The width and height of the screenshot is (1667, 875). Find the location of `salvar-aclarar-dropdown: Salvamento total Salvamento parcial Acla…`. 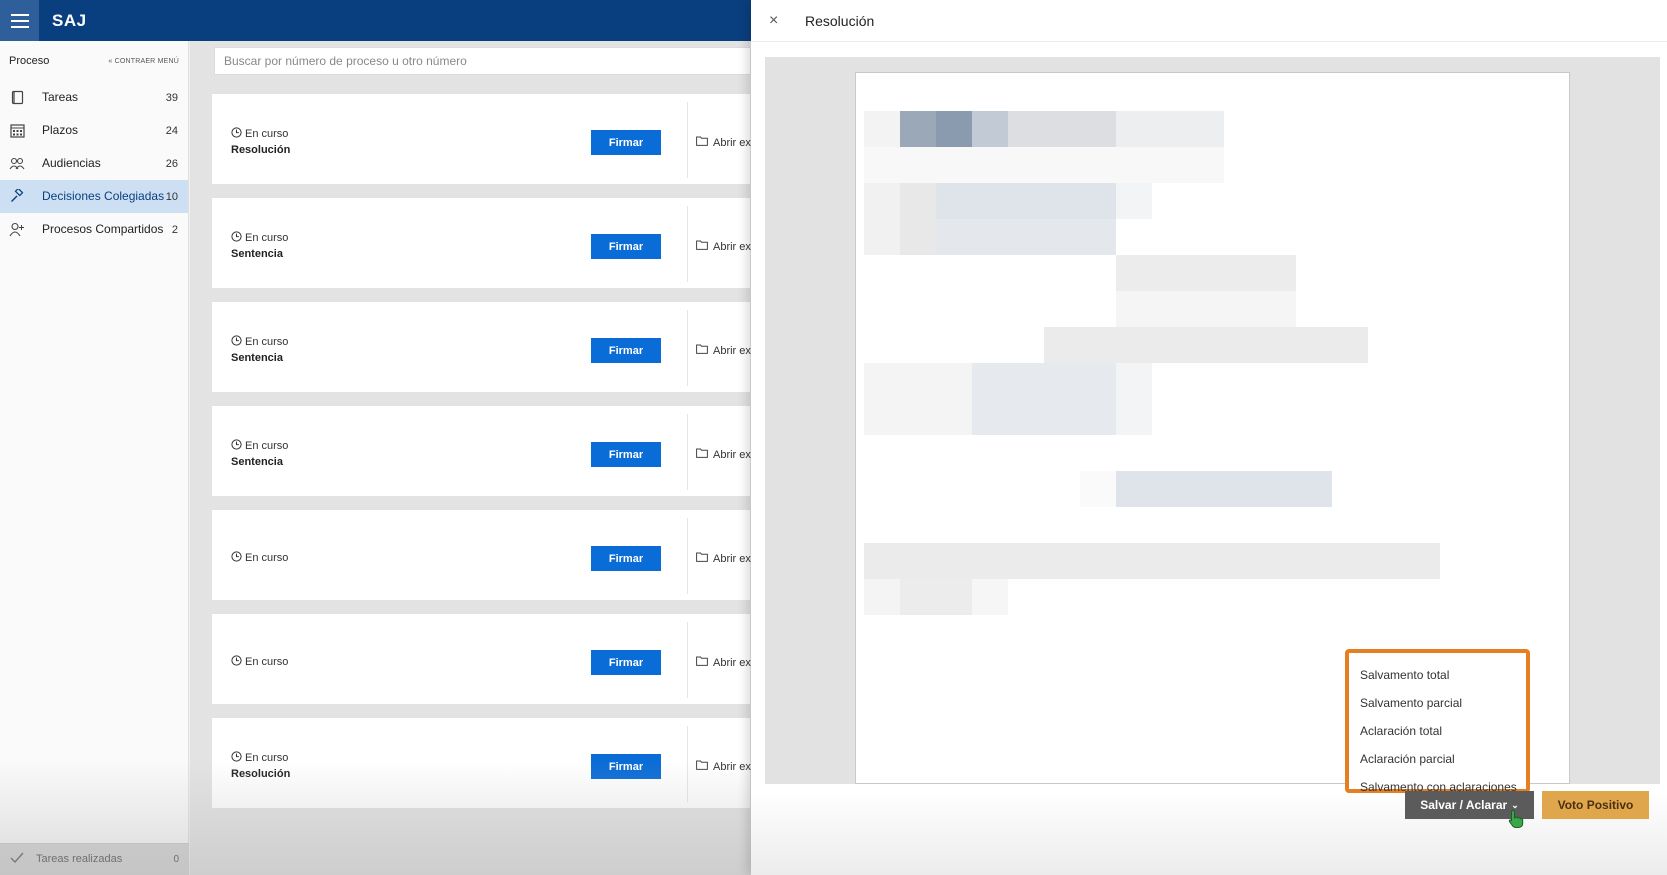

salvar-aclarar-dropdown: Salvamento total Salvamento parcial Acla… is located at coordinates (1437, 721).